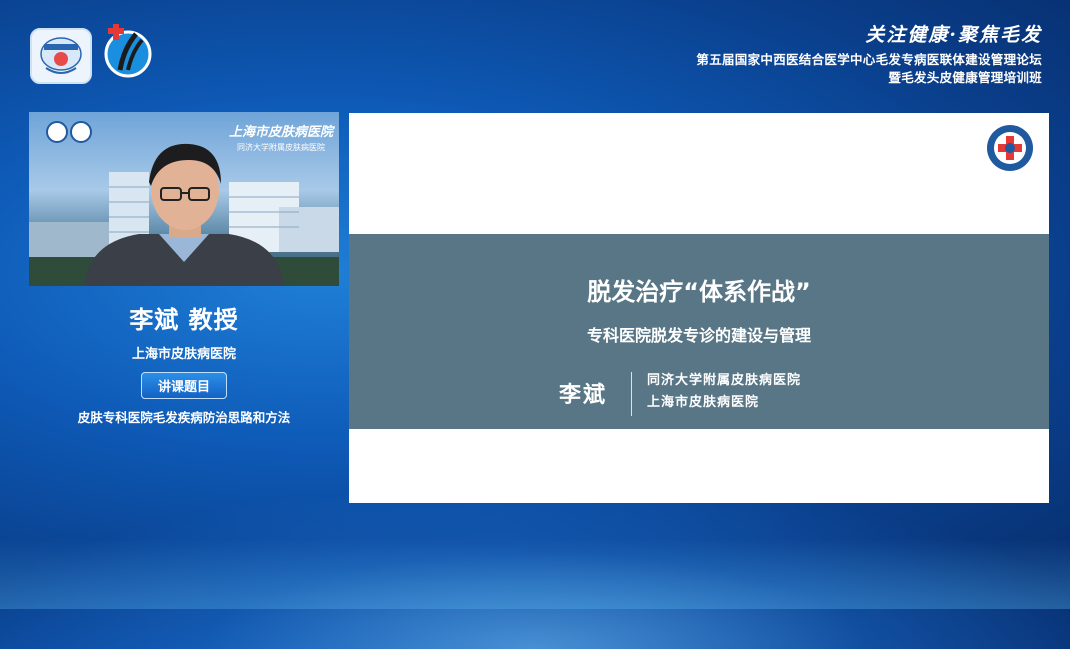  I want to click on hair-clinic-logo, so click(128, 52).